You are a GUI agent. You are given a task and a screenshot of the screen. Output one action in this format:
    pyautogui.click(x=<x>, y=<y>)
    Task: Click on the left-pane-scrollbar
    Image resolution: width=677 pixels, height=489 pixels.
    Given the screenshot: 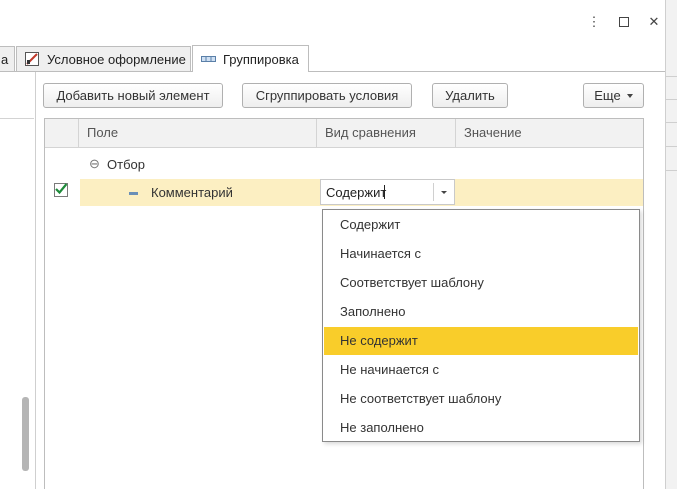 What is the action you would take?
    pyautogui.click(x=25, y=434)
    